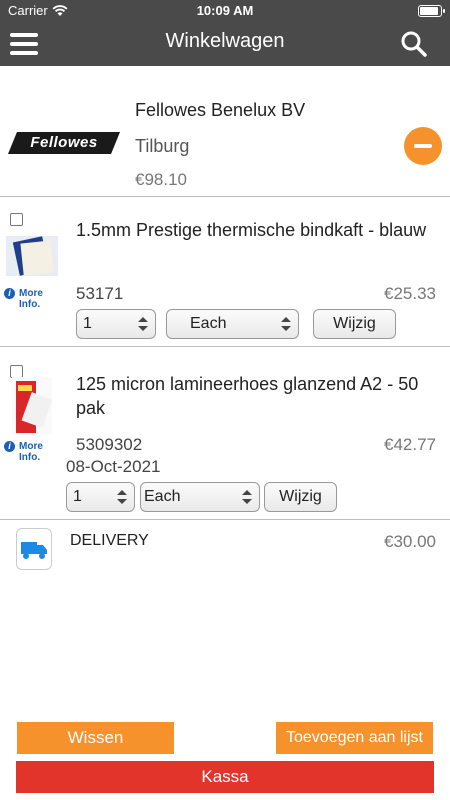  Describe the element at coordinates (109, 444) in the screenshot. I see `product-code: 5309302` at that location.